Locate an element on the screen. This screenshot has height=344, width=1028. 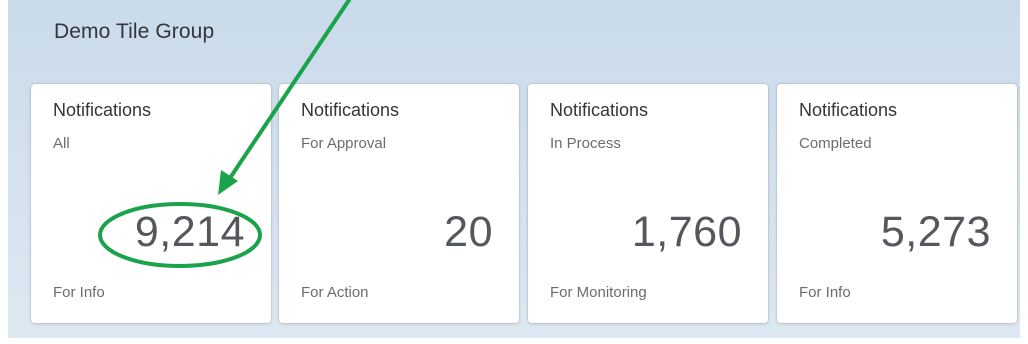
tile-kpi-value: 1,760 is located at coordinates (686, 232).